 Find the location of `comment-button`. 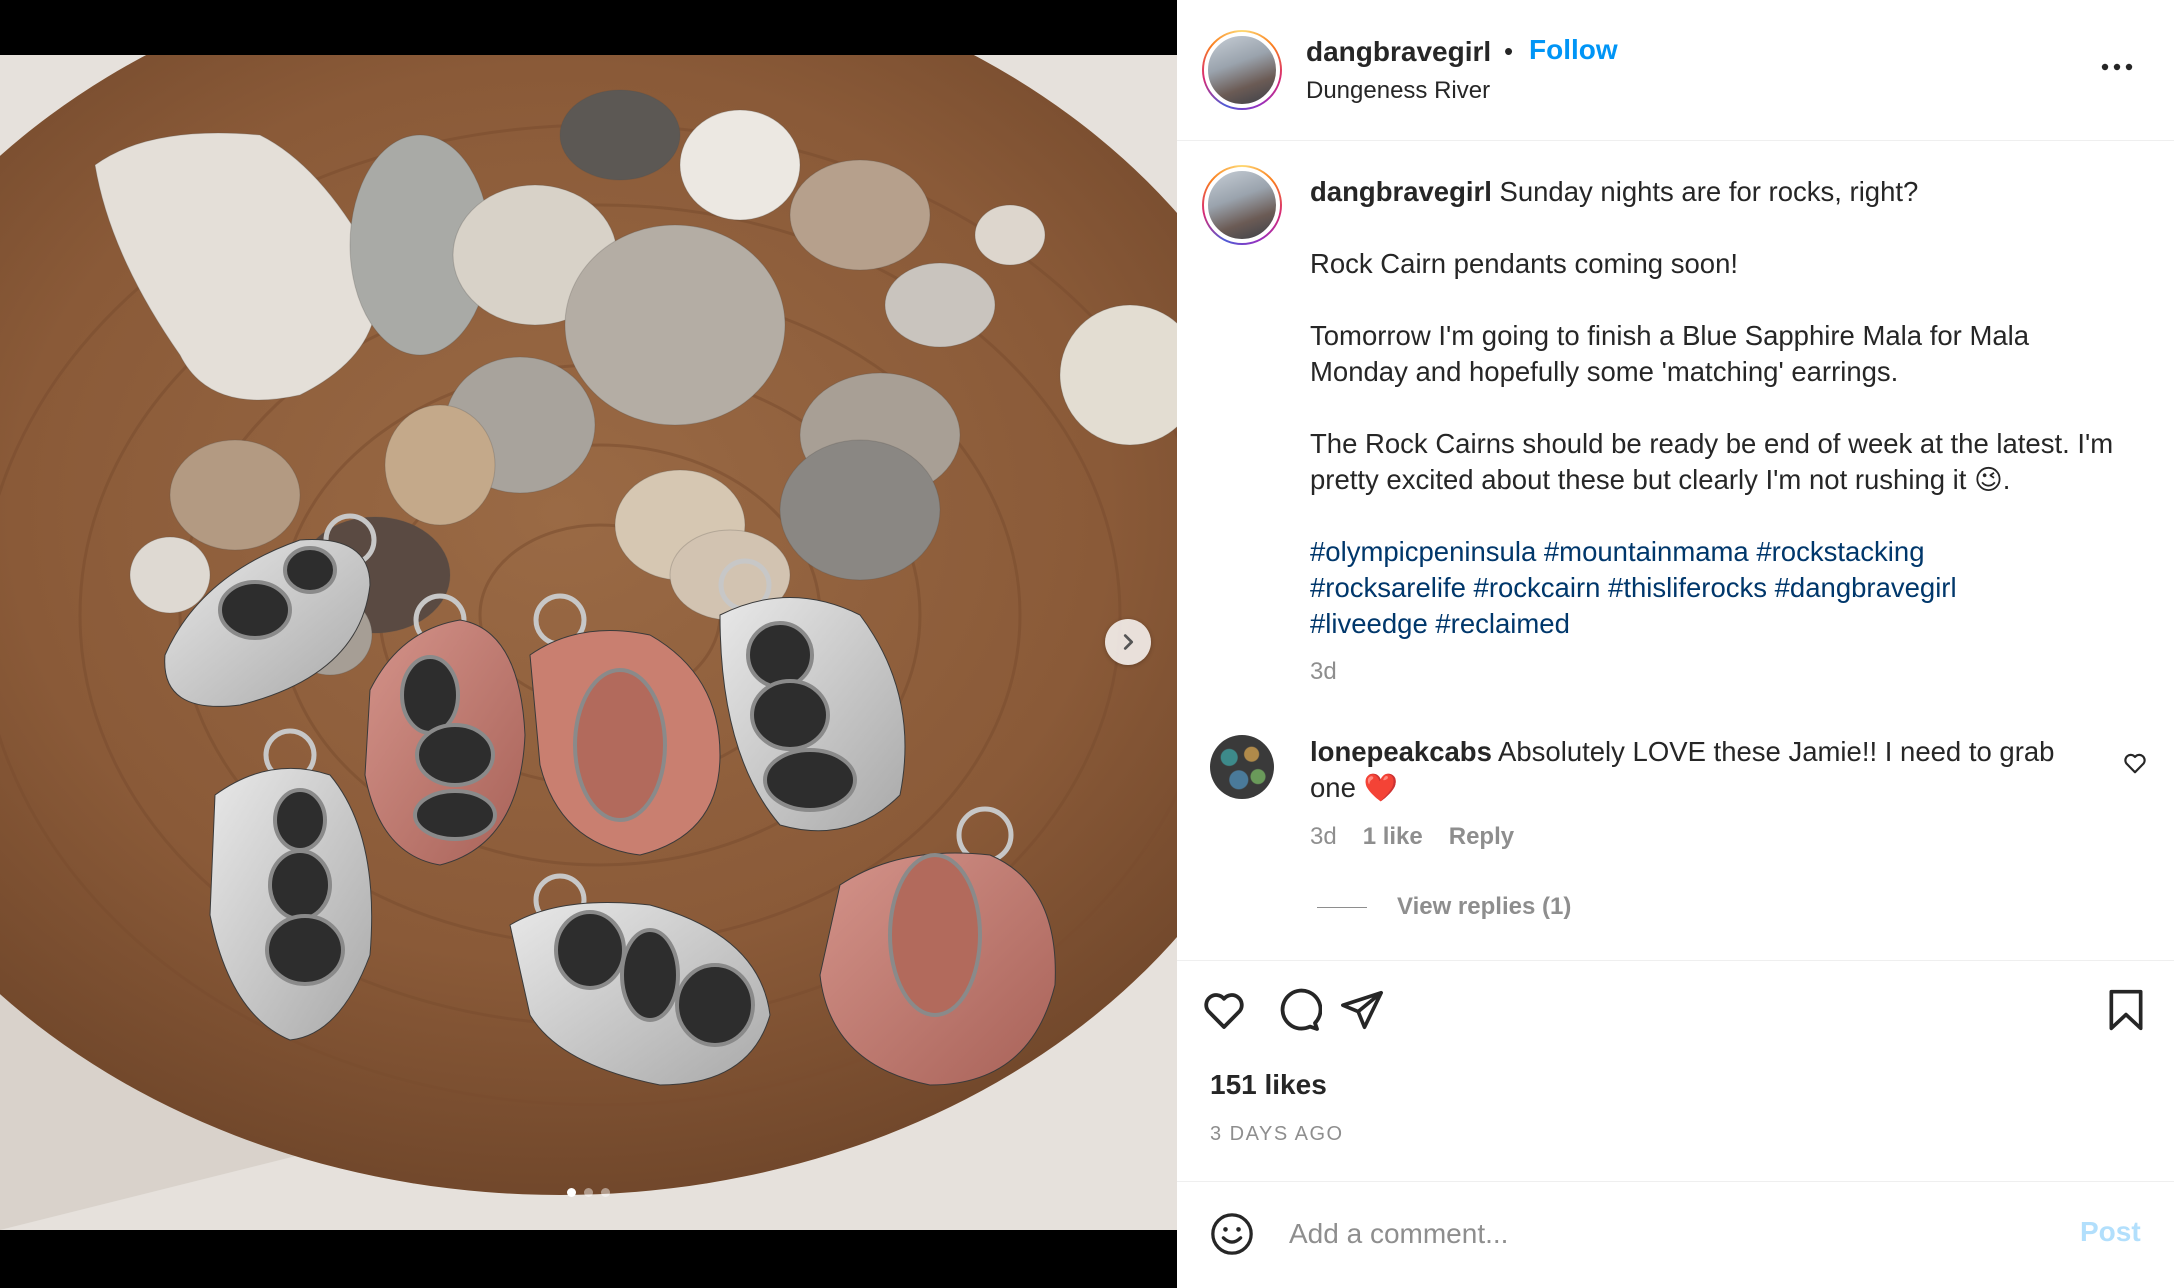

comment-button is located at coordinates (1298, 1010).